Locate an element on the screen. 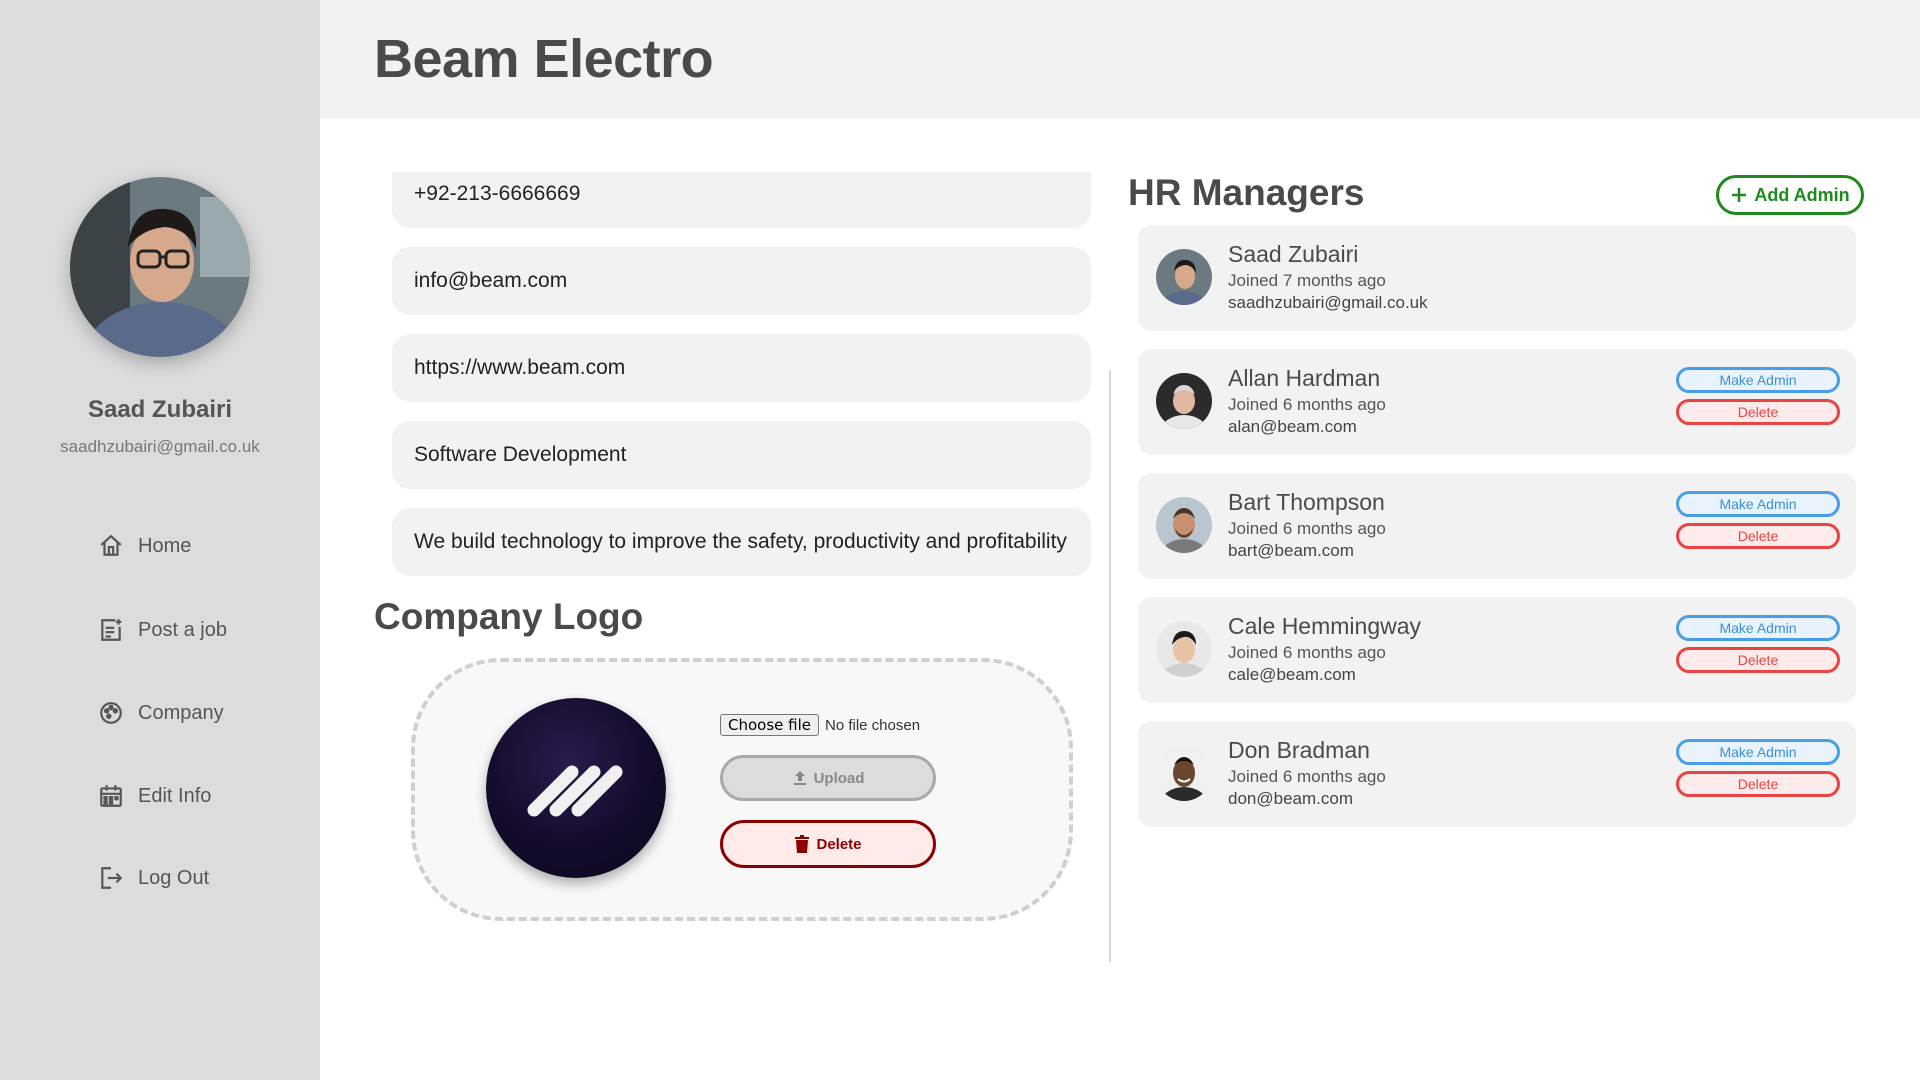 The width and height of the screenshot is (1920, 1080). website-field: https://www.beam.com is located at coordinates (741, 368).